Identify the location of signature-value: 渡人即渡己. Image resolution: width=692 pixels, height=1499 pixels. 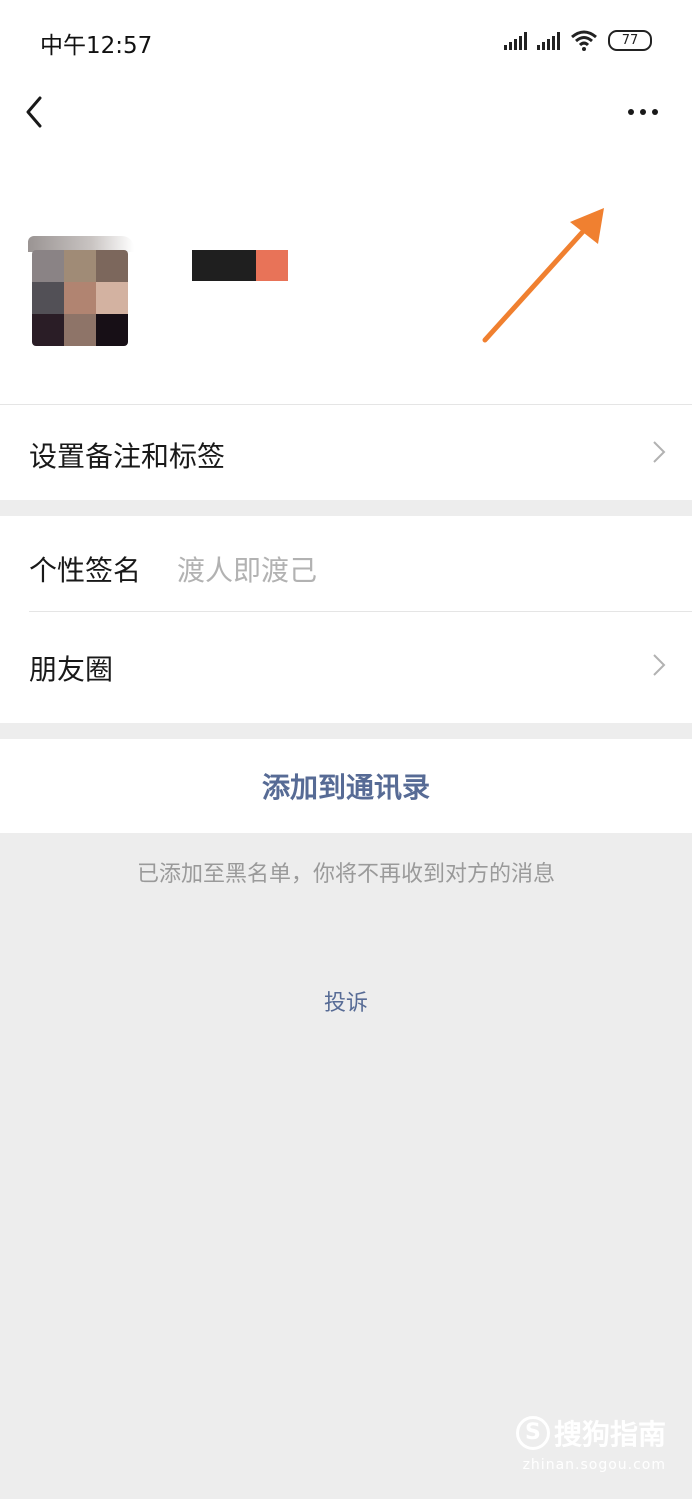
(247, 570).